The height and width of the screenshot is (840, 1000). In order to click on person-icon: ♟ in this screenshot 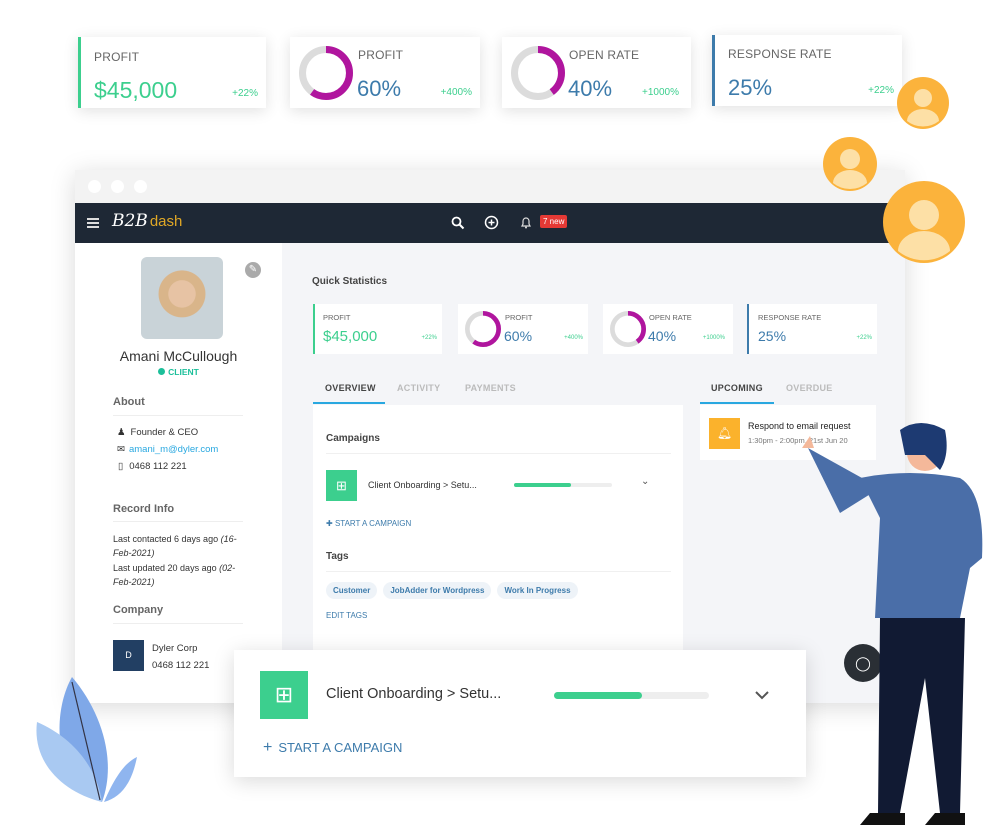, I will do `click(121, 432)`.